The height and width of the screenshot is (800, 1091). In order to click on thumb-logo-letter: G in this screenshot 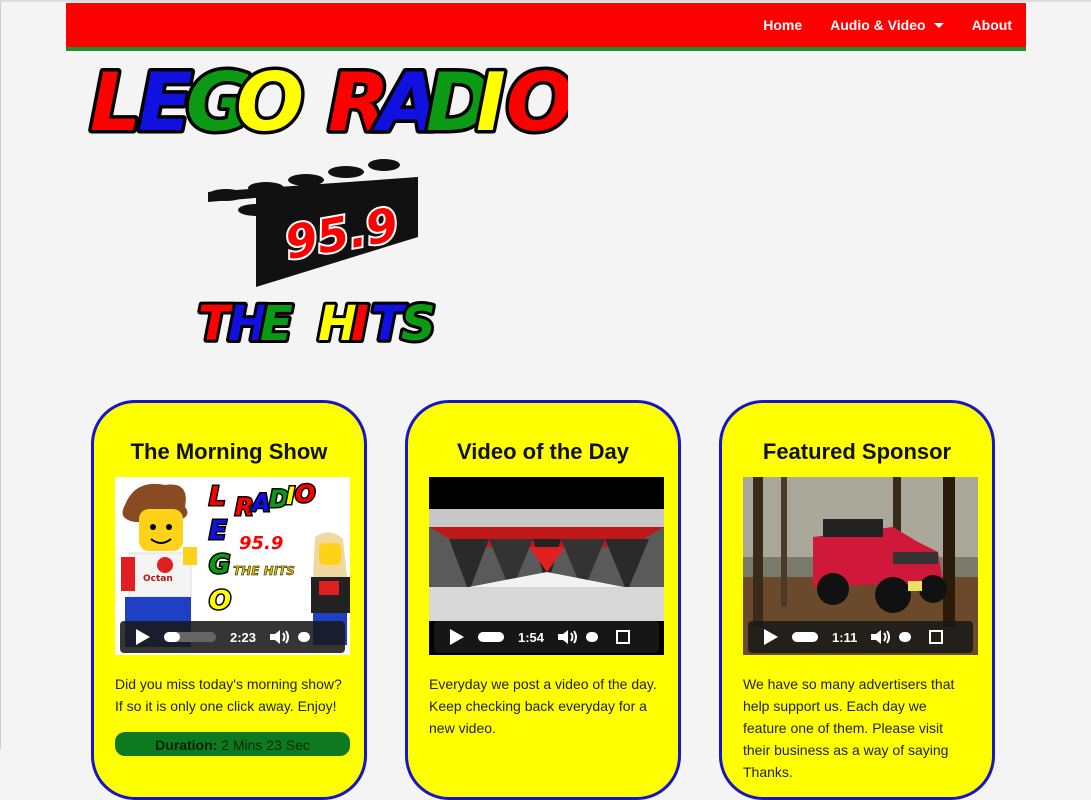, I will do `click(219, 565)`.